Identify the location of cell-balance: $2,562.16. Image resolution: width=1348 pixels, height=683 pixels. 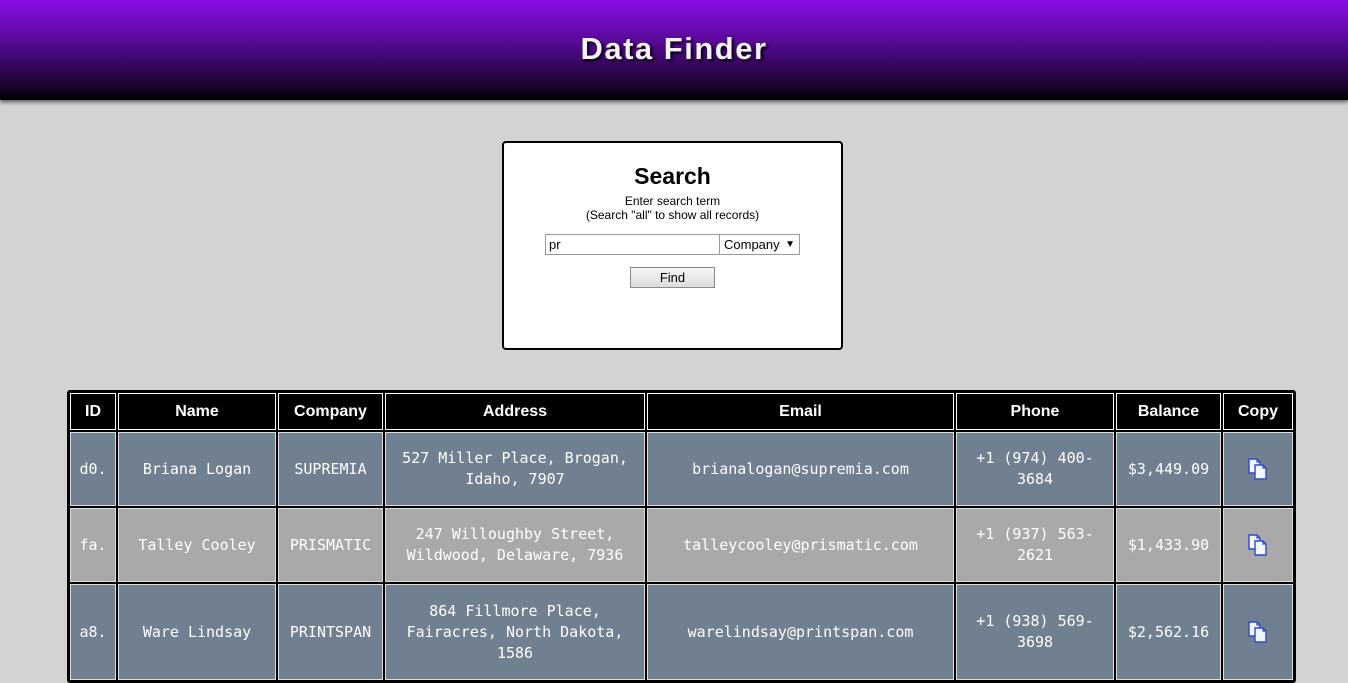
(1168, 632).